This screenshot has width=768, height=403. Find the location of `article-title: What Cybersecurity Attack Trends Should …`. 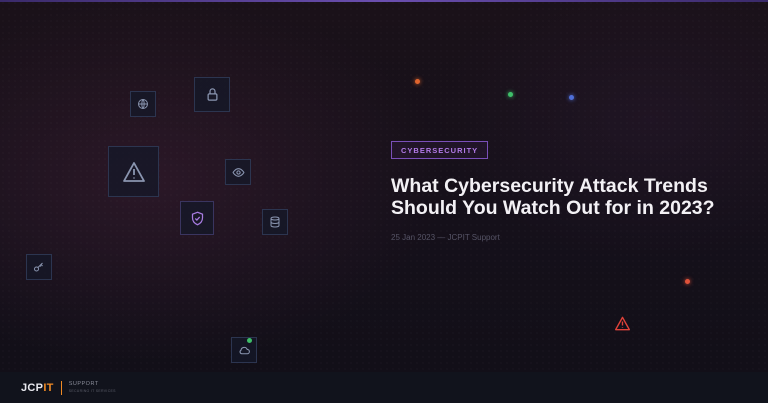

article-title: What Cybersecurity Attack Trends Should … is located at coordinates (561, 197).